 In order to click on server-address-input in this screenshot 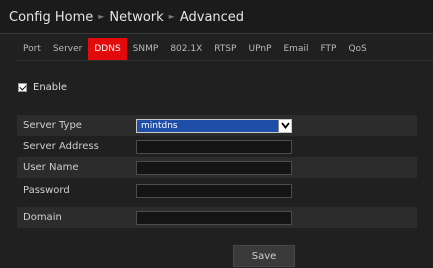, I will do `click(214, 146)`.